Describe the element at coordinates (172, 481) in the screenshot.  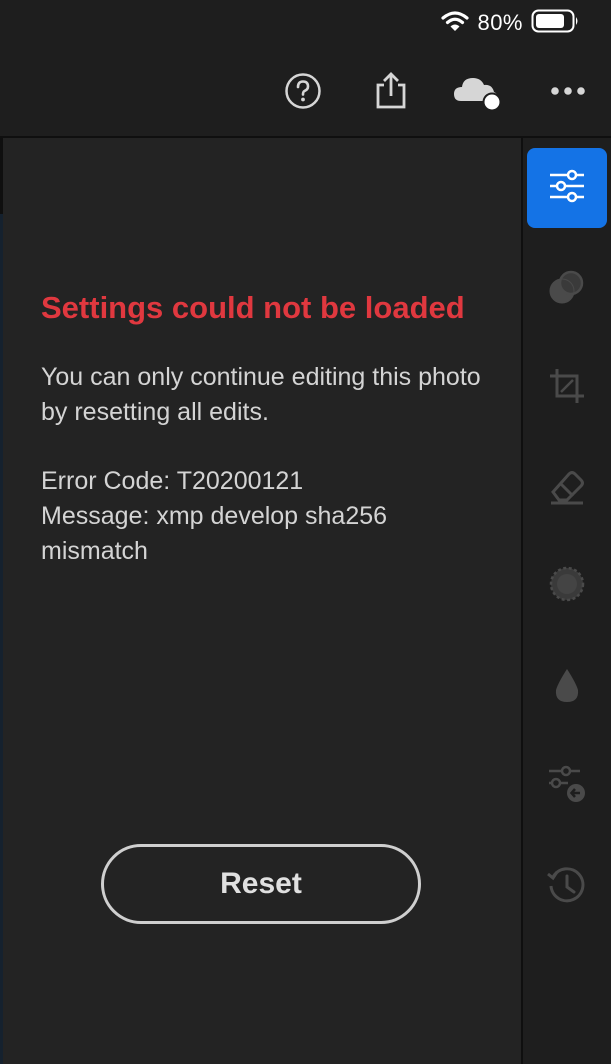
I see `error-code: Error Code: T20200121` at that location.